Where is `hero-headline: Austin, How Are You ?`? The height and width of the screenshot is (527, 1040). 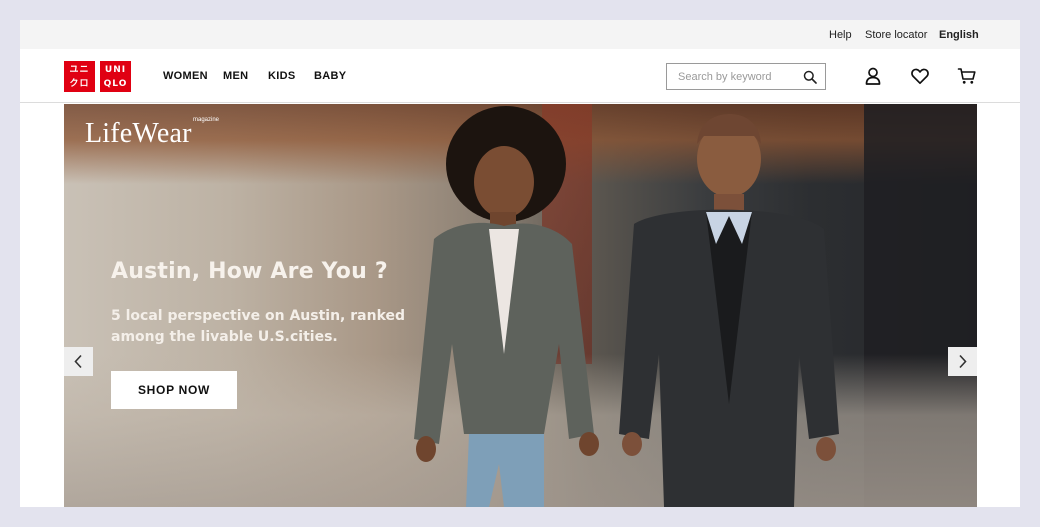 hero-headline: Austin, How Are You ? is located at coordinates (249, 271).